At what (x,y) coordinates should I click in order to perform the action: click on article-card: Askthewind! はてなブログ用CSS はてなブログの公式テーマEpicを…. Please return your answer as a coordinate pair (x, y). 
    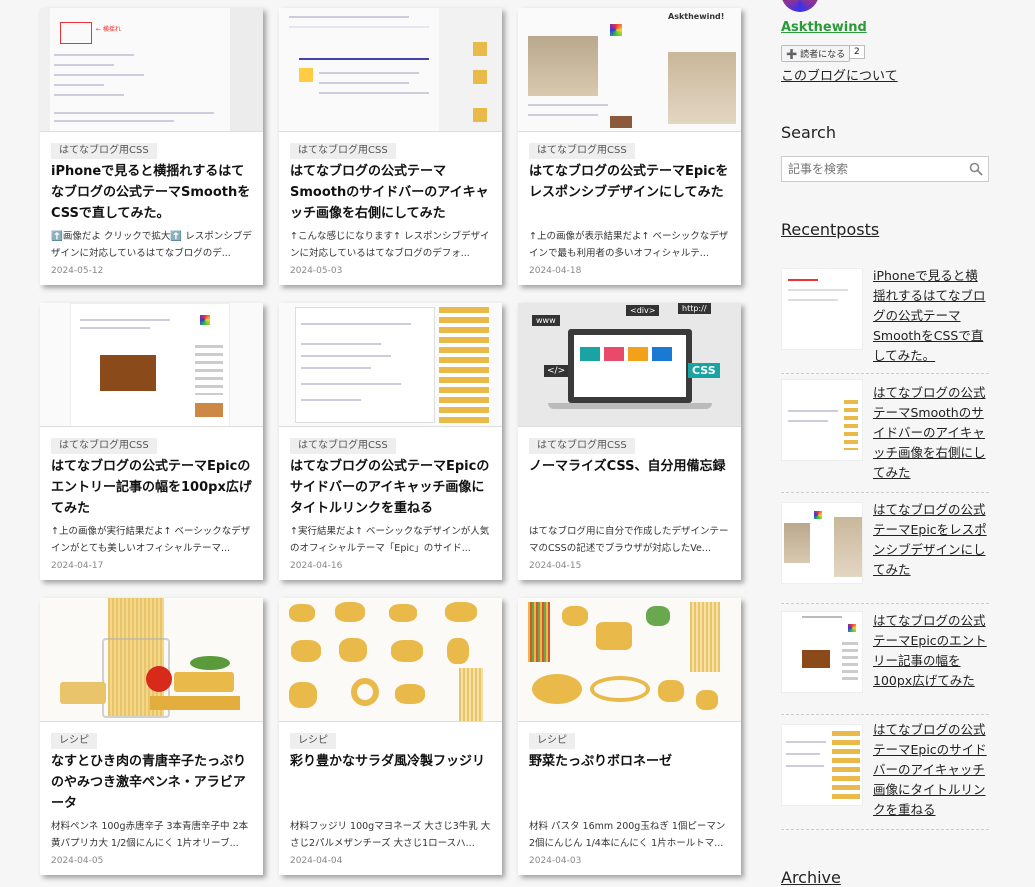
    Looking at the image, I should click on (629, 146).